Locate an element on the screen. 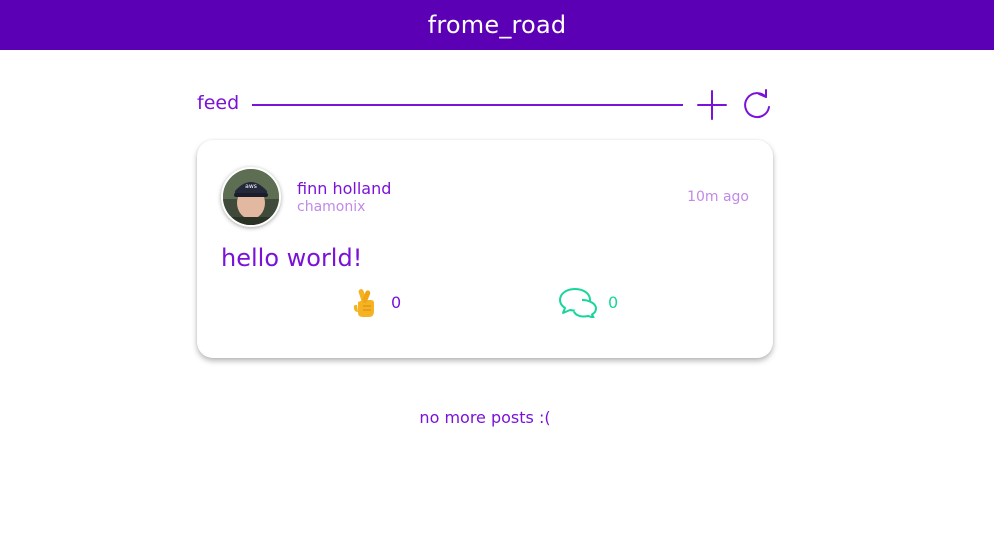 This screenshot has width=994, height=541. author-location: chamonix is located at coordinates (331, 207).